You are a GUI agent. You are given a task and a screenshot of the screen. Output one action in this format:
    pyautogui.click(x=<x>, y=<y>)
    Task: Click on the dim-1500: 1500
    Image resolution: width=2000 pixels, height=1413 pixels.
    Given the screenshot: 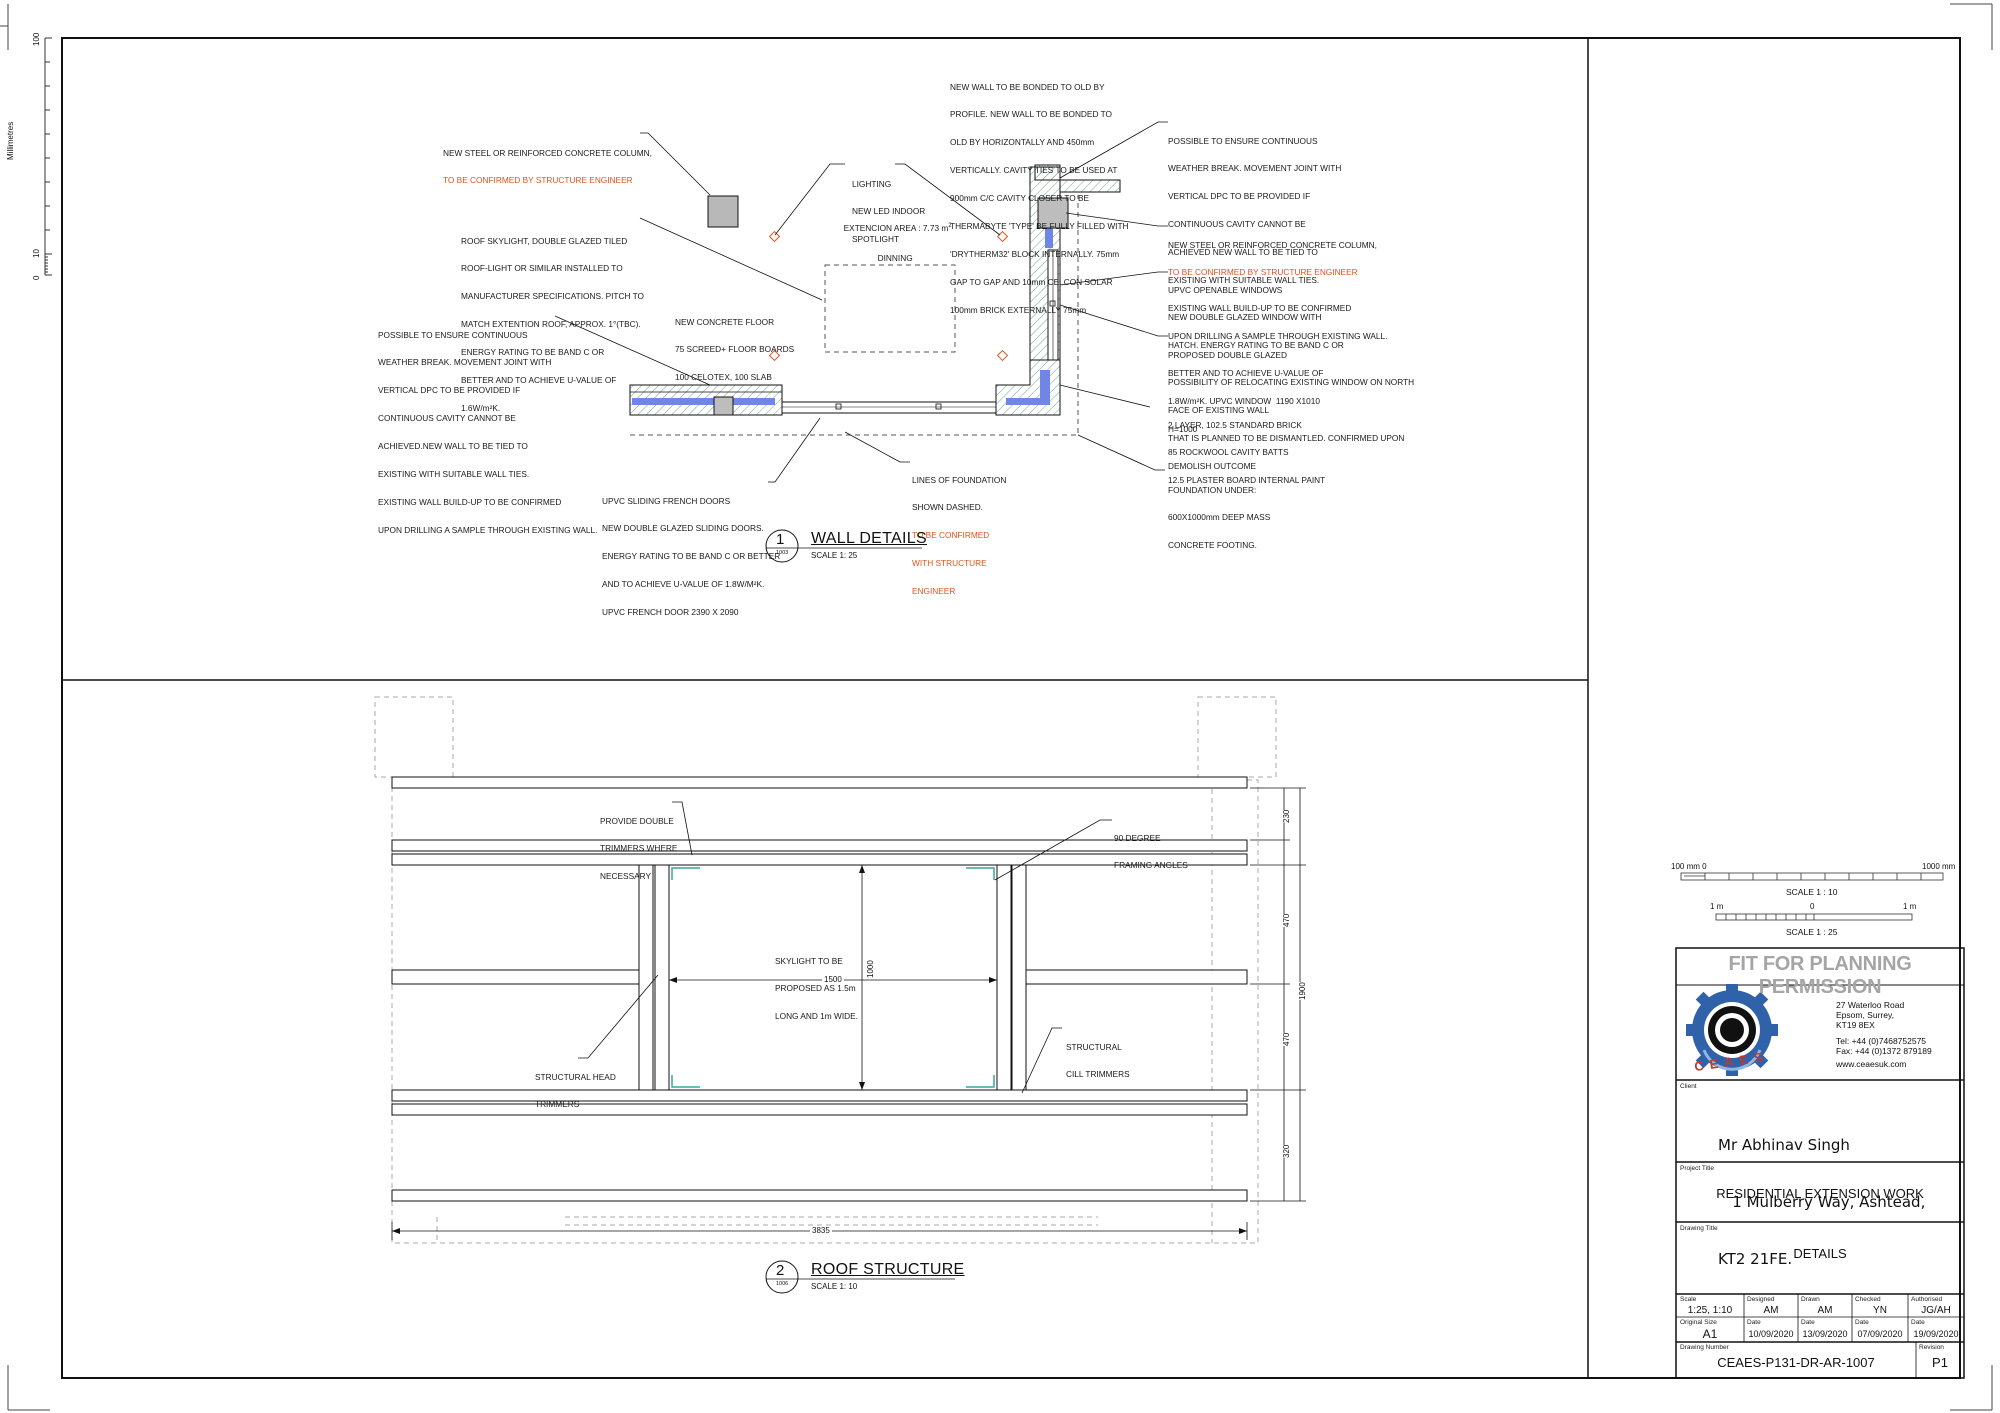 What is the action you would take?
    pyautogui.click(x=833, y=979)
    